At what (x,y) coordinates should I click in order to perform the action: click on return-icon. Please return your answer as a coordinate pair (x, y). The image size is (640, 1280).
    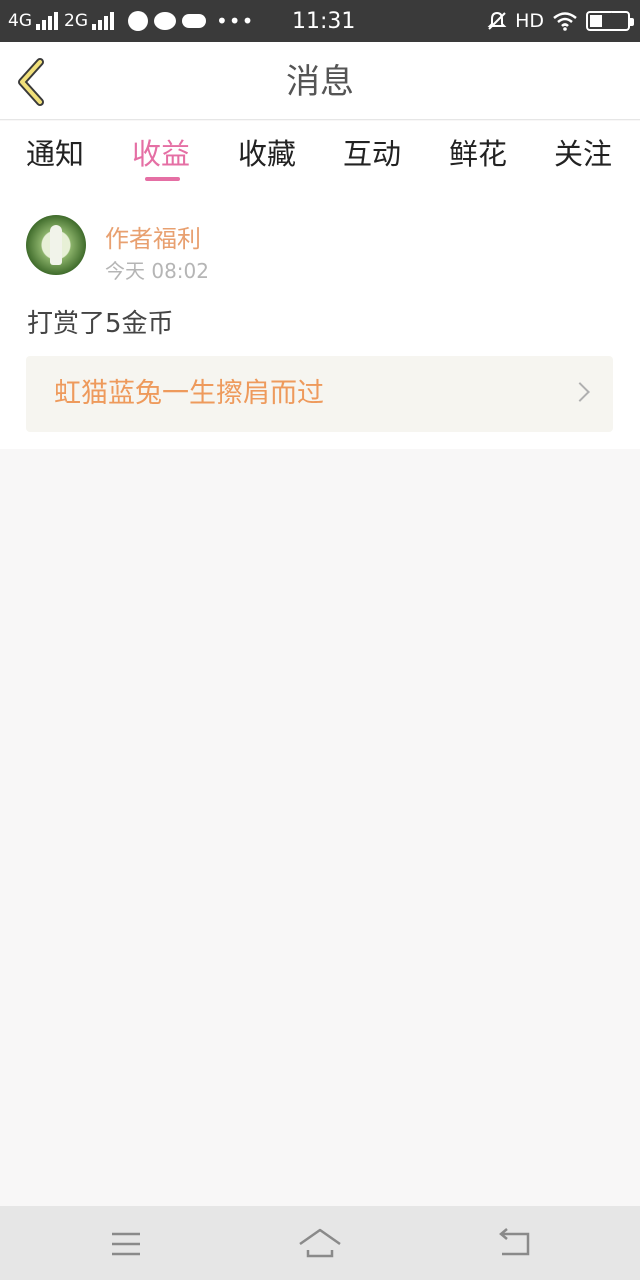
    Looking at the image, I should click on (514, 1242).